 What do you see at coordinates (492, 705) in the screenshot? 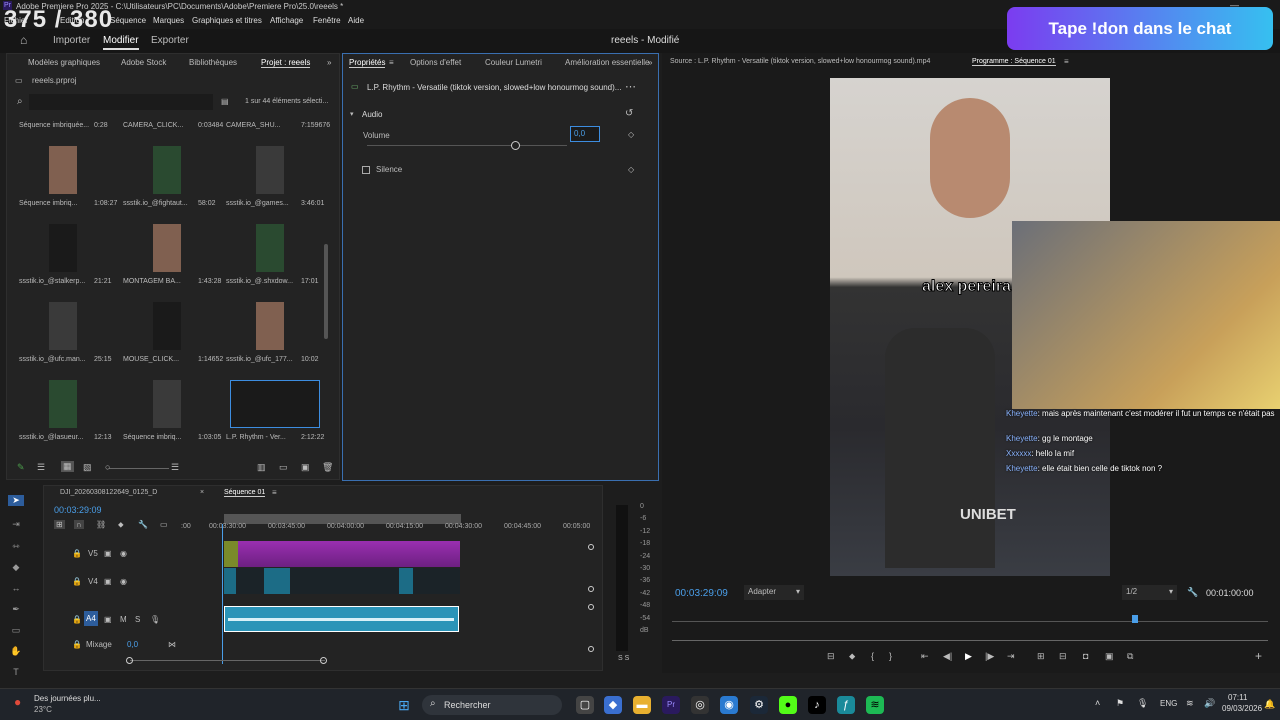
I see `search-box: ⌕ Rechercher` at bounding box center [492, 705].